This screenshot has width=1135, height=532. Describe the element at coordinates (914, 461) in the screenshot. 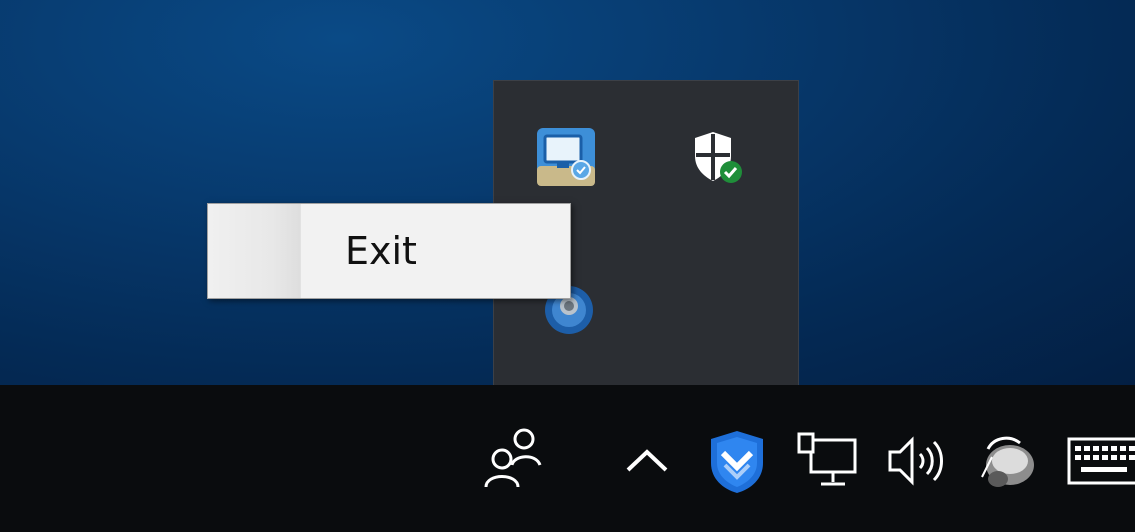

I see `volume-icon` at that location.